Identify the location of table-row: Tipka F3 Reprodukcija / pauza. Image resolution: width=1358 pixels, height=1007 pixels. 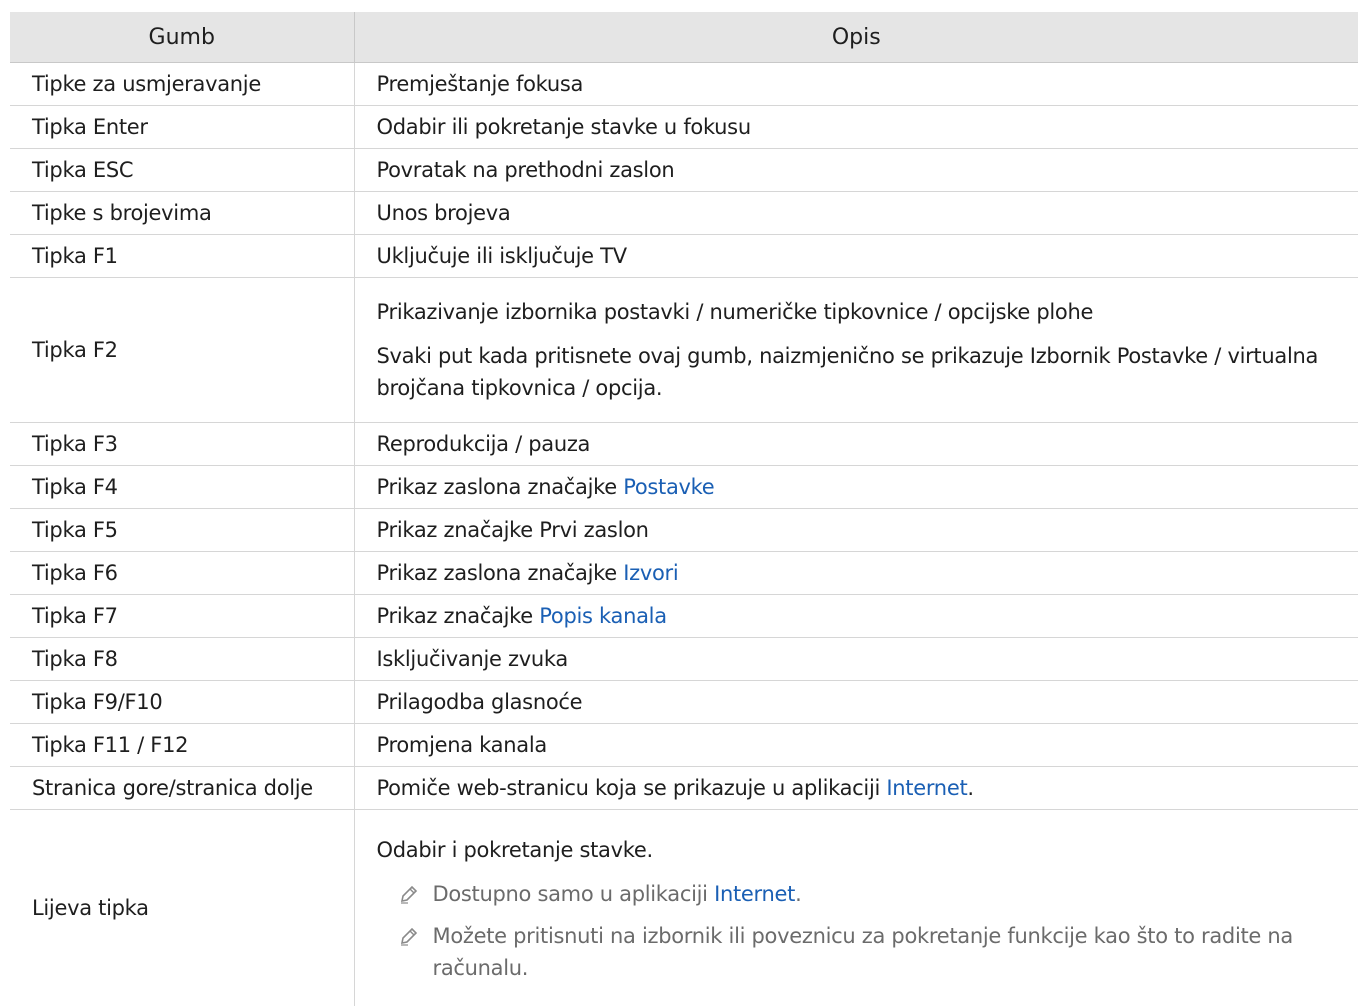
(684, 444).